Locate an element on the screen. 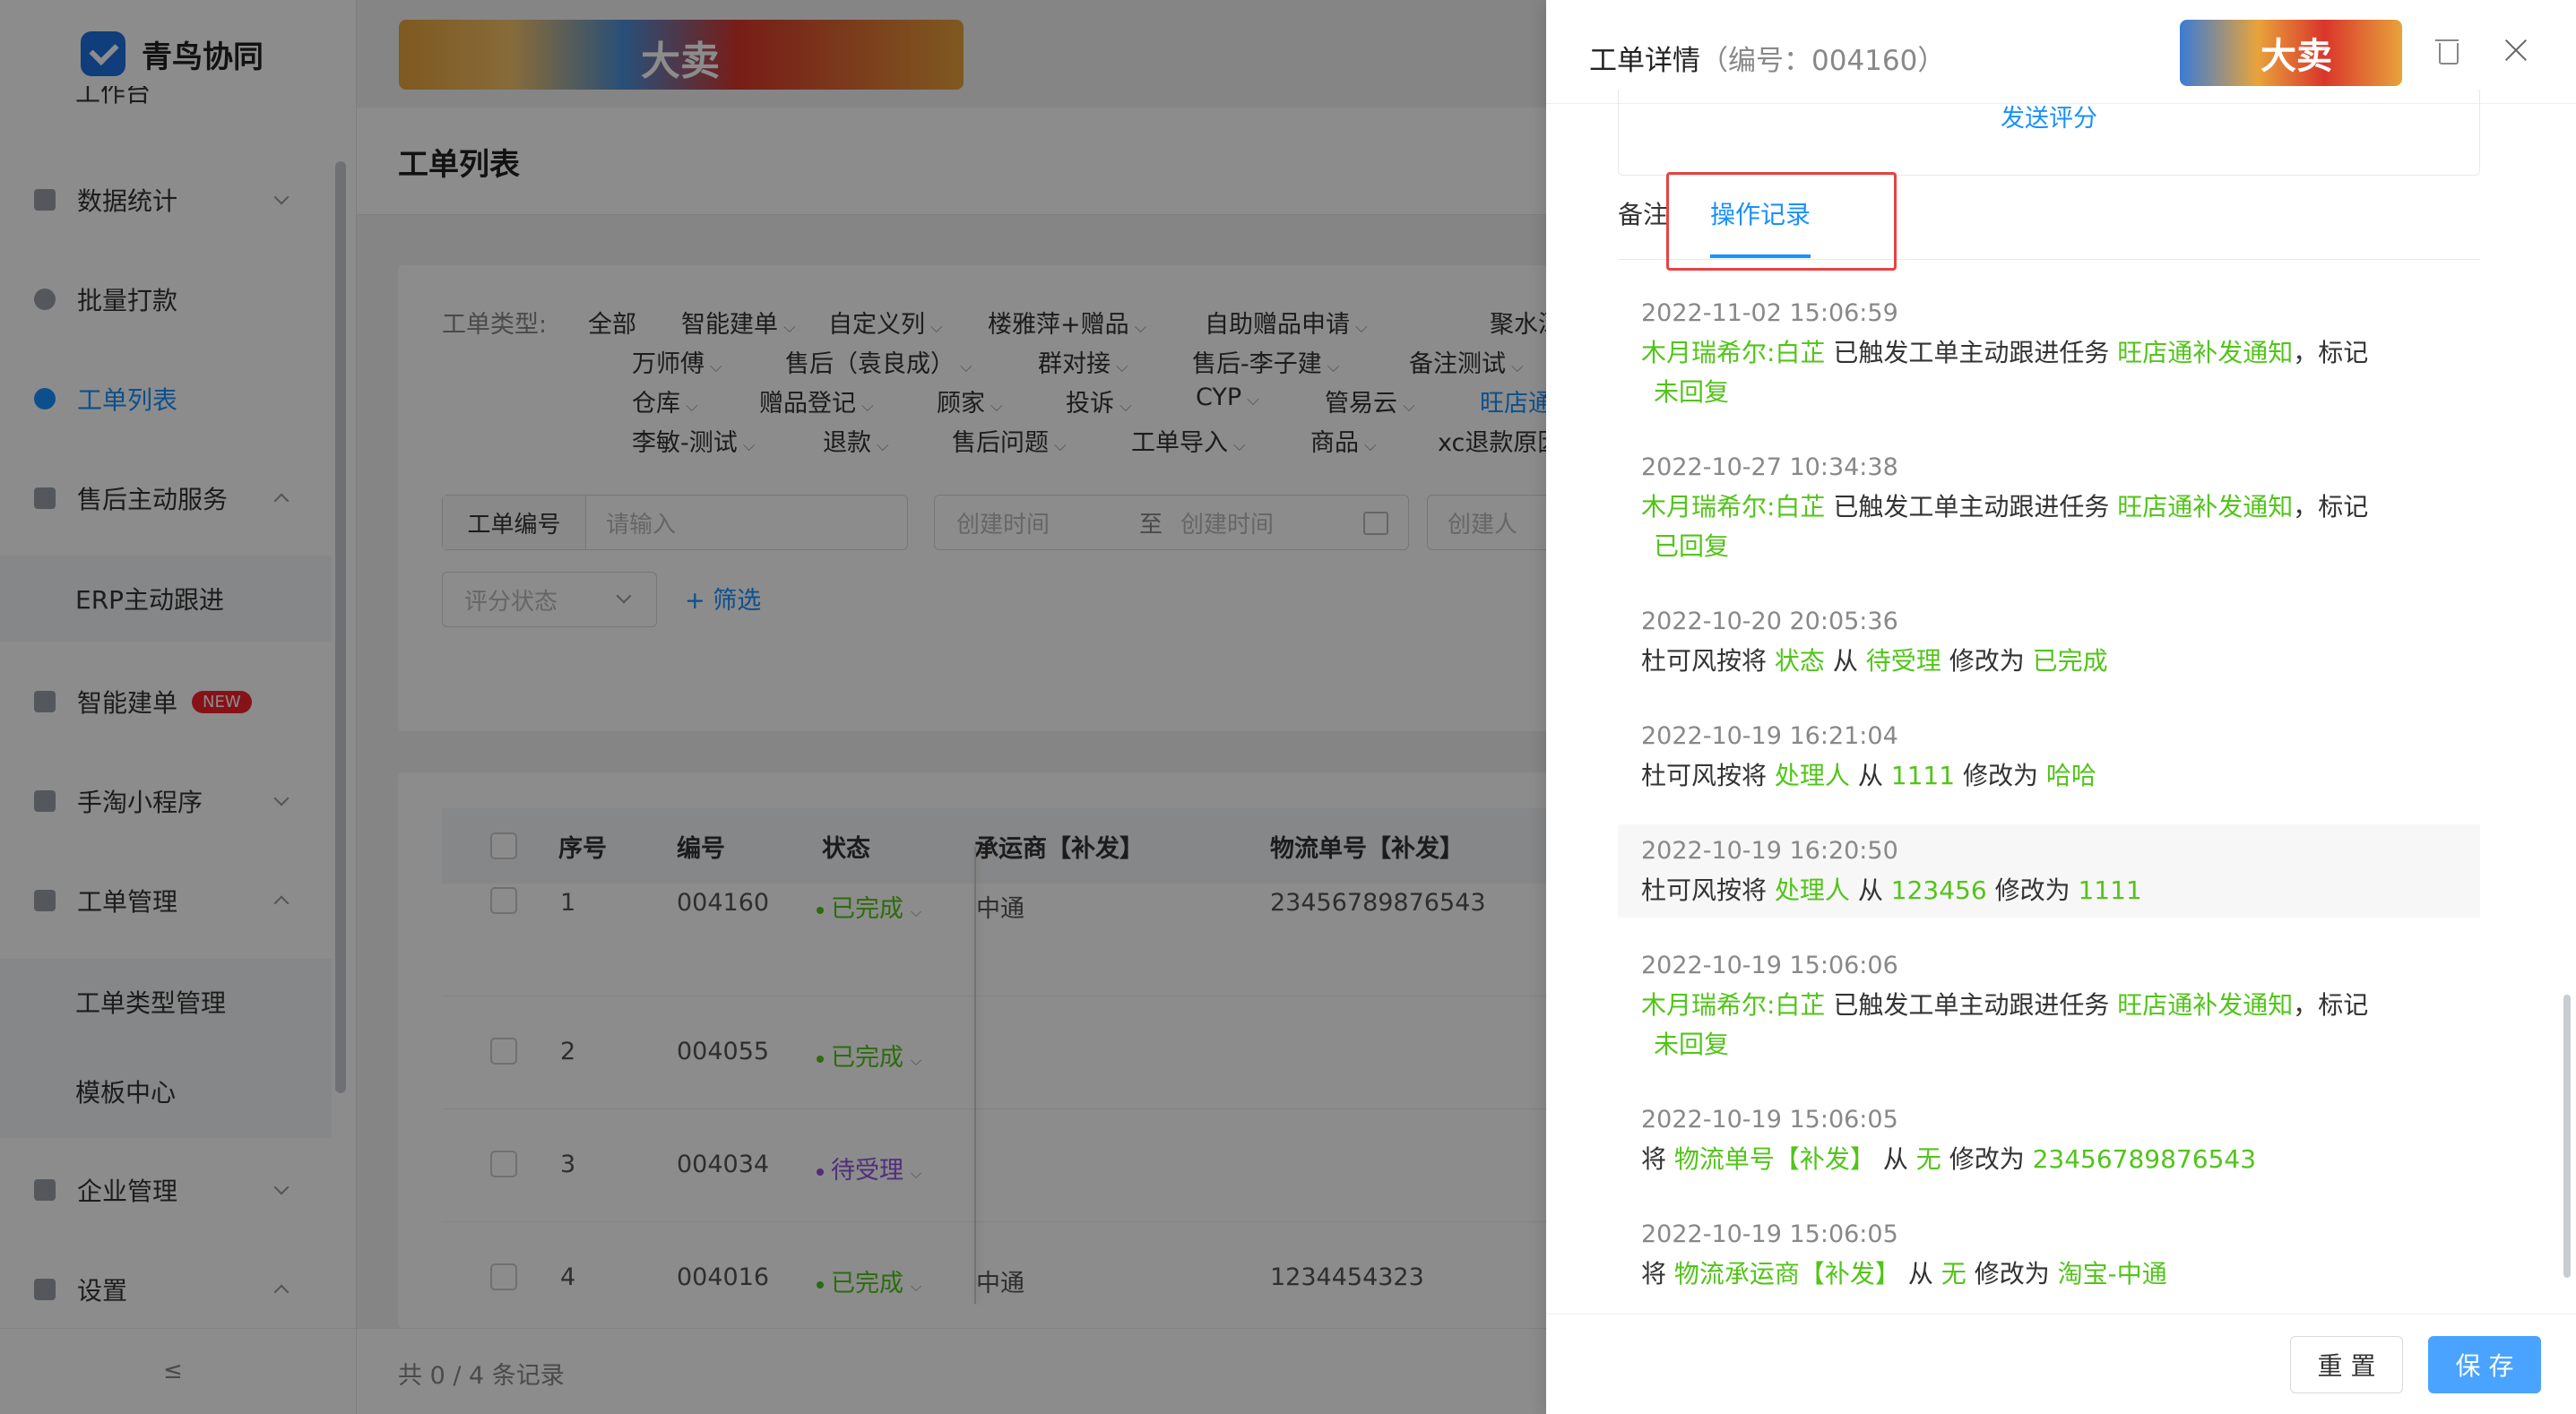 The image size is (2576, 1414). drawer-title: 工单详情（编号：004160） is located at coordinates (1767, 61).